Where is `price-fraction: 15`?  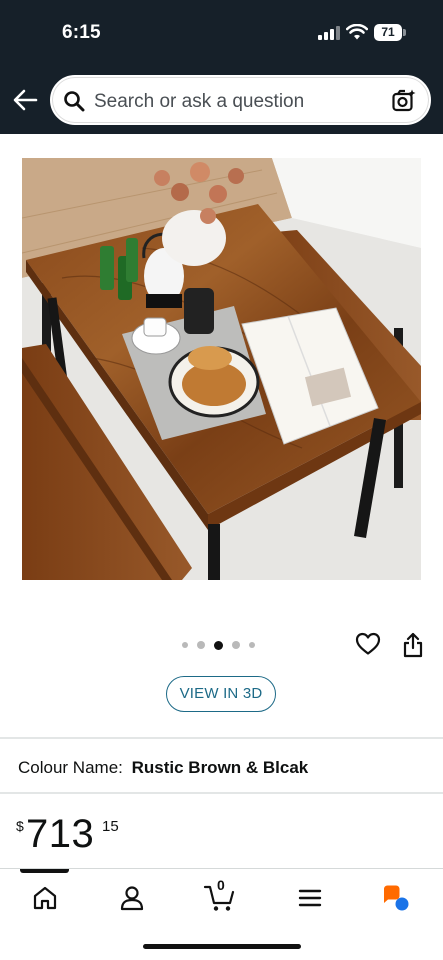 price-fraction: 15 is located at coordinates (110, 826).